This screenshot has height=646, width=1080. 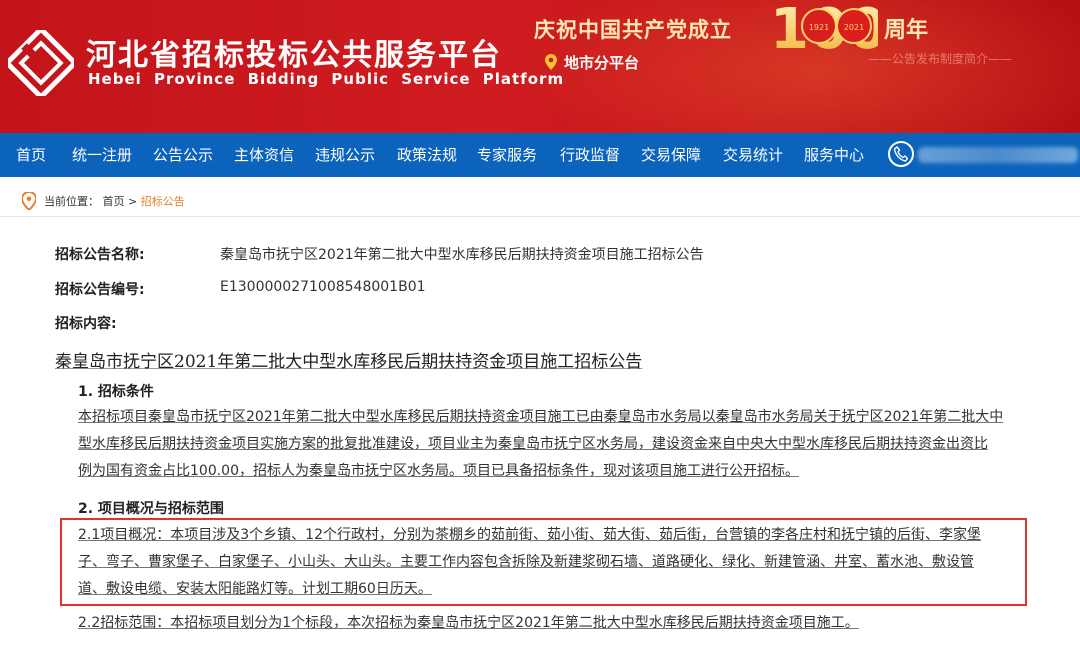 I want to click on nav-violations: 违规公示, so click(x=345, y=155).